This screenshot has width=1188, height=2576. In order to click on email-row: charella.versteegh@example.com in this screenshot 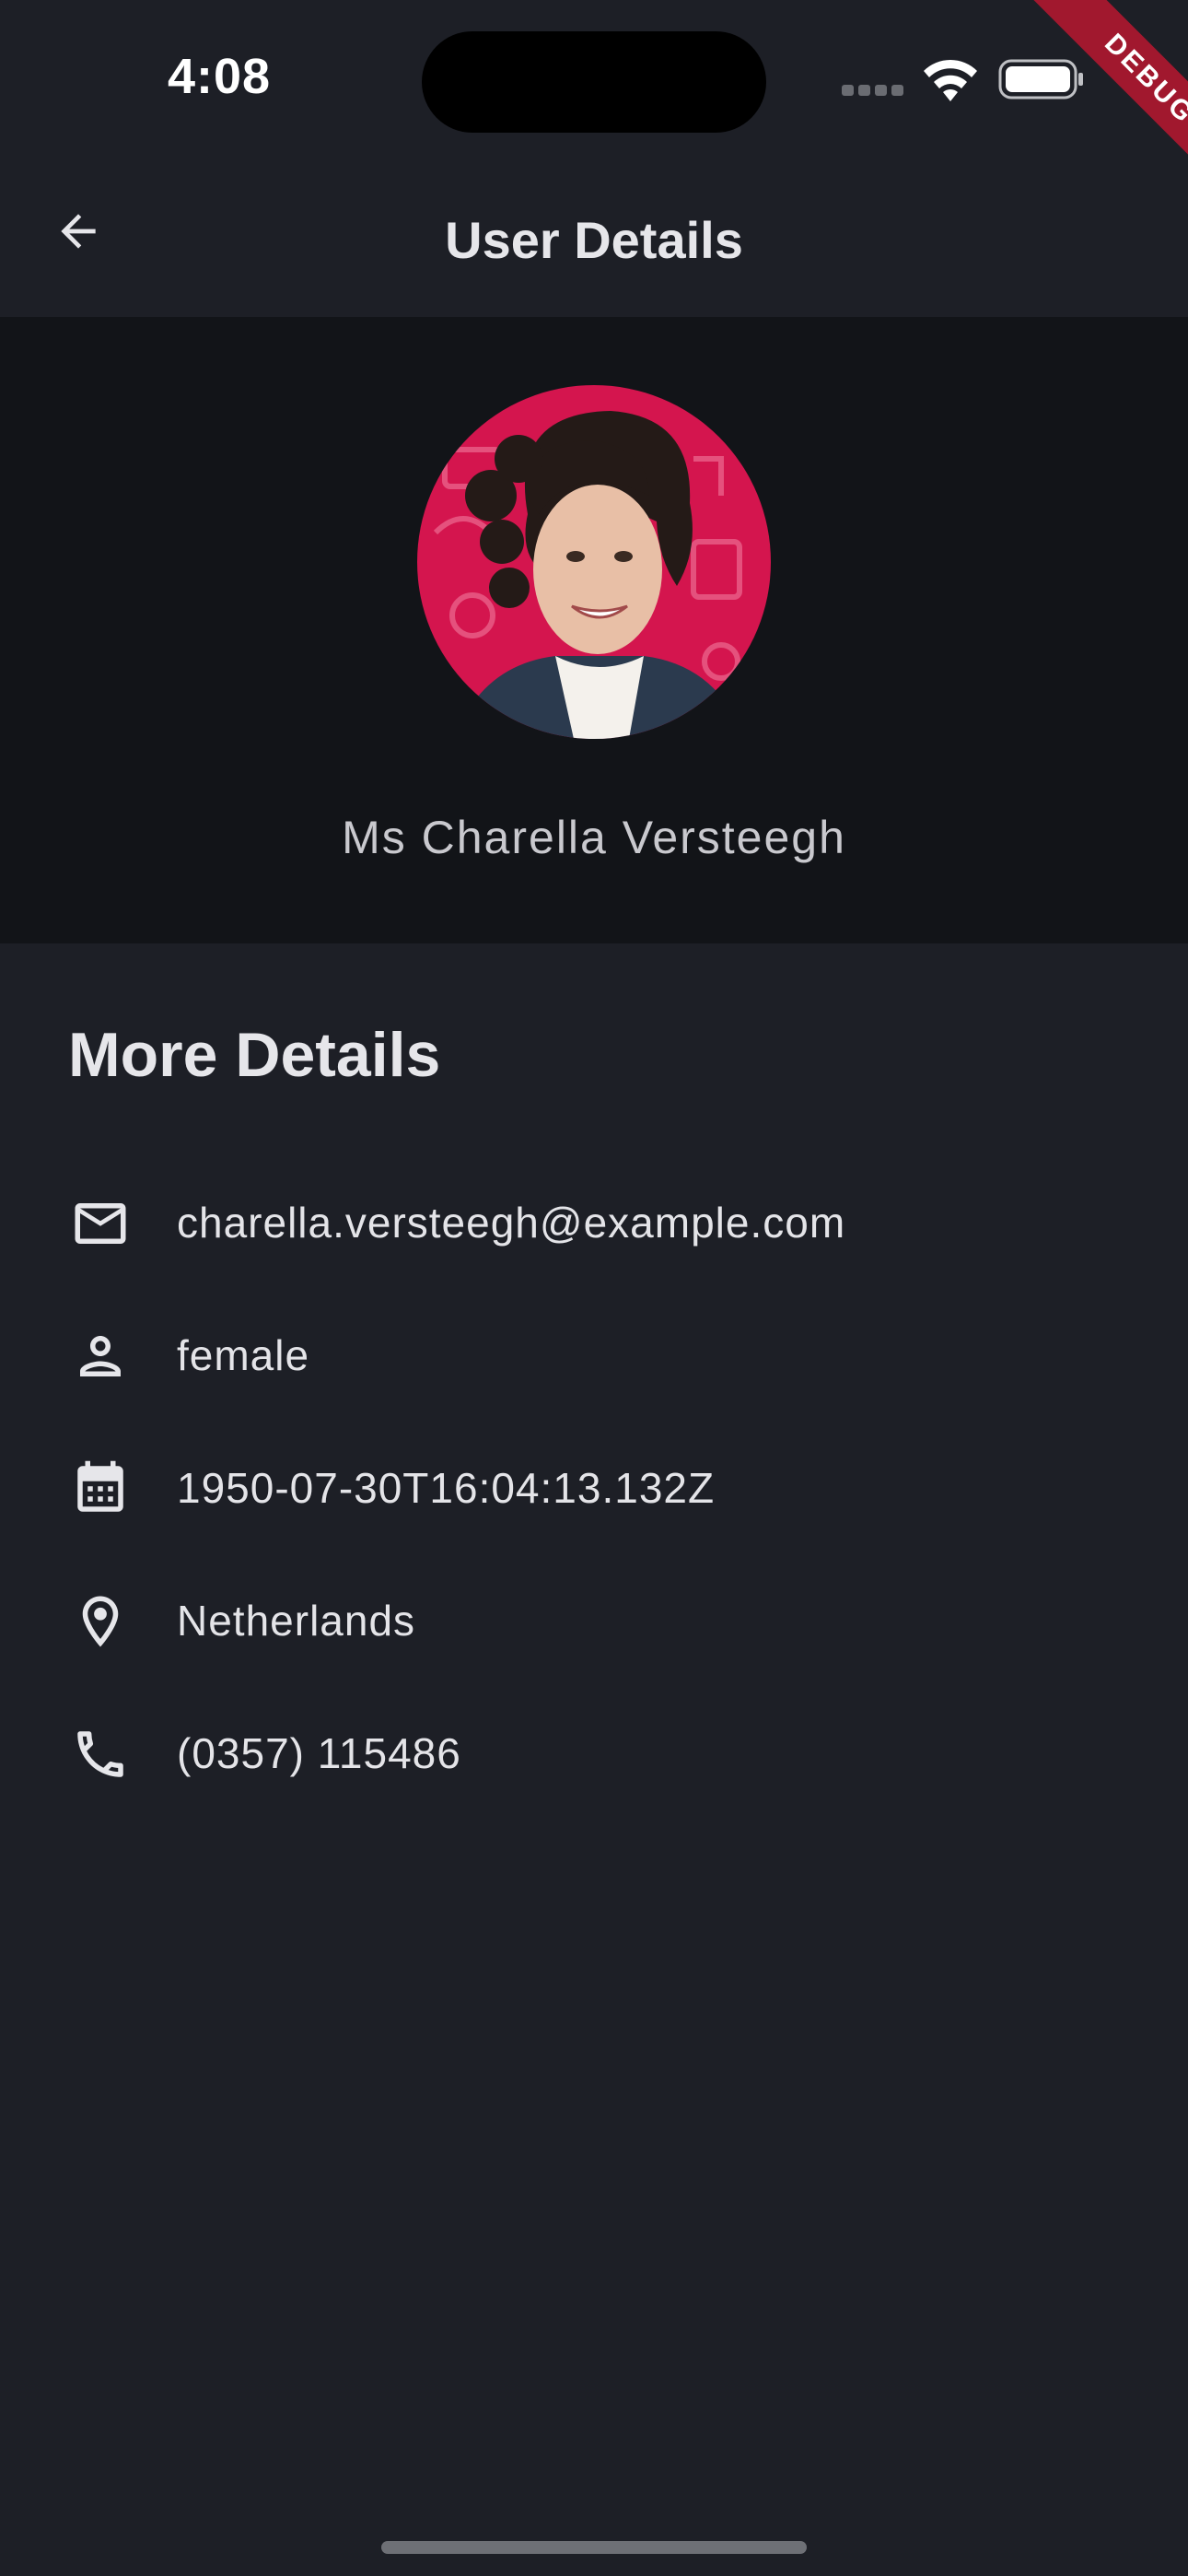, I will do `click(593, 1223)`.